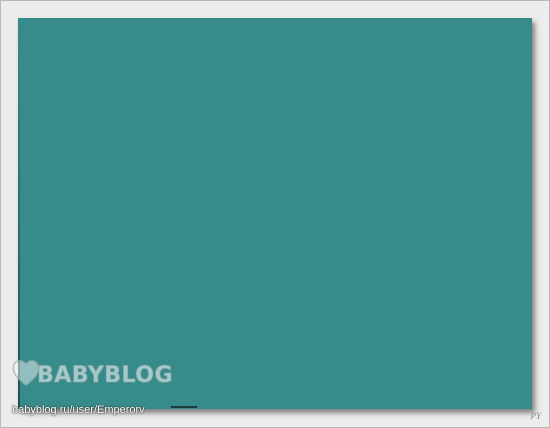  I want to click on watermark-logo-text: BABYBLOG, so click(105, 375).